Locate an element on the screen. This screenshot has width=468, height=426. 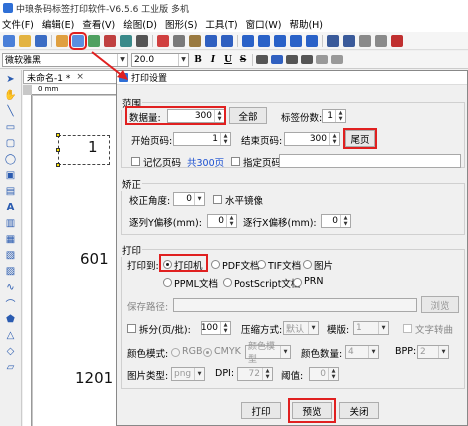
rounded-rectangle-icon: ▢ is located at coordinates (11, 143).